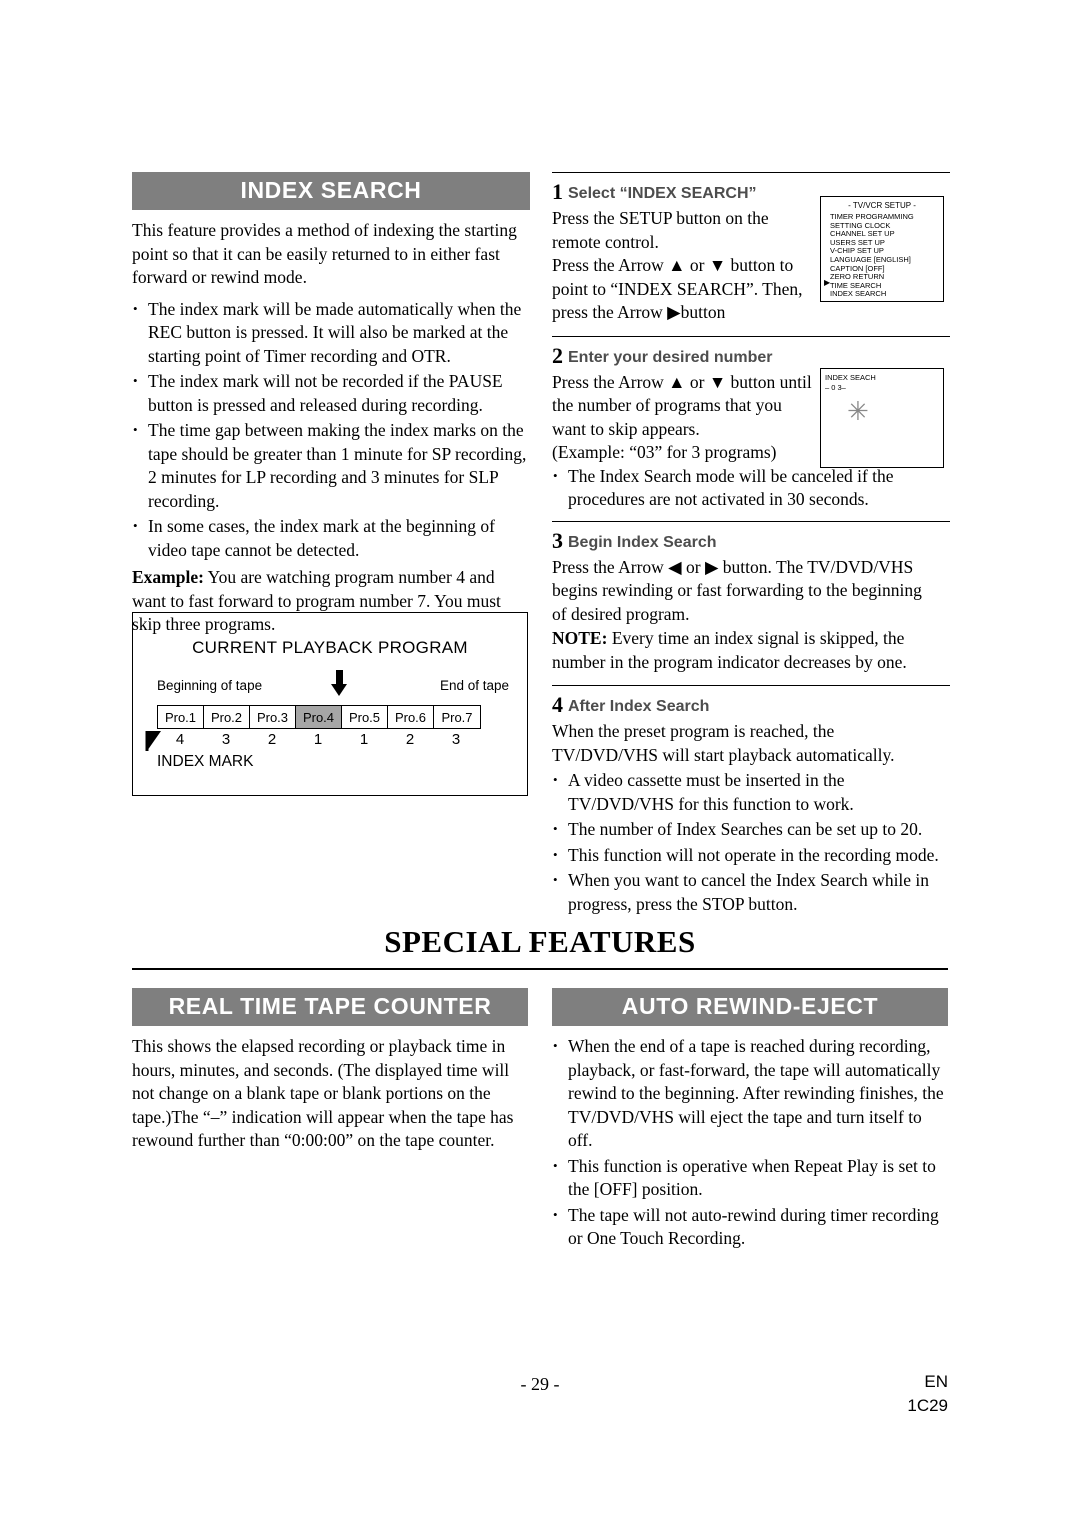  What do you see at coordinates (662, 193) in the screenshot?
I see `step-1-title: Select “INDEX SEARCH”` at bounding box center [662, 193].